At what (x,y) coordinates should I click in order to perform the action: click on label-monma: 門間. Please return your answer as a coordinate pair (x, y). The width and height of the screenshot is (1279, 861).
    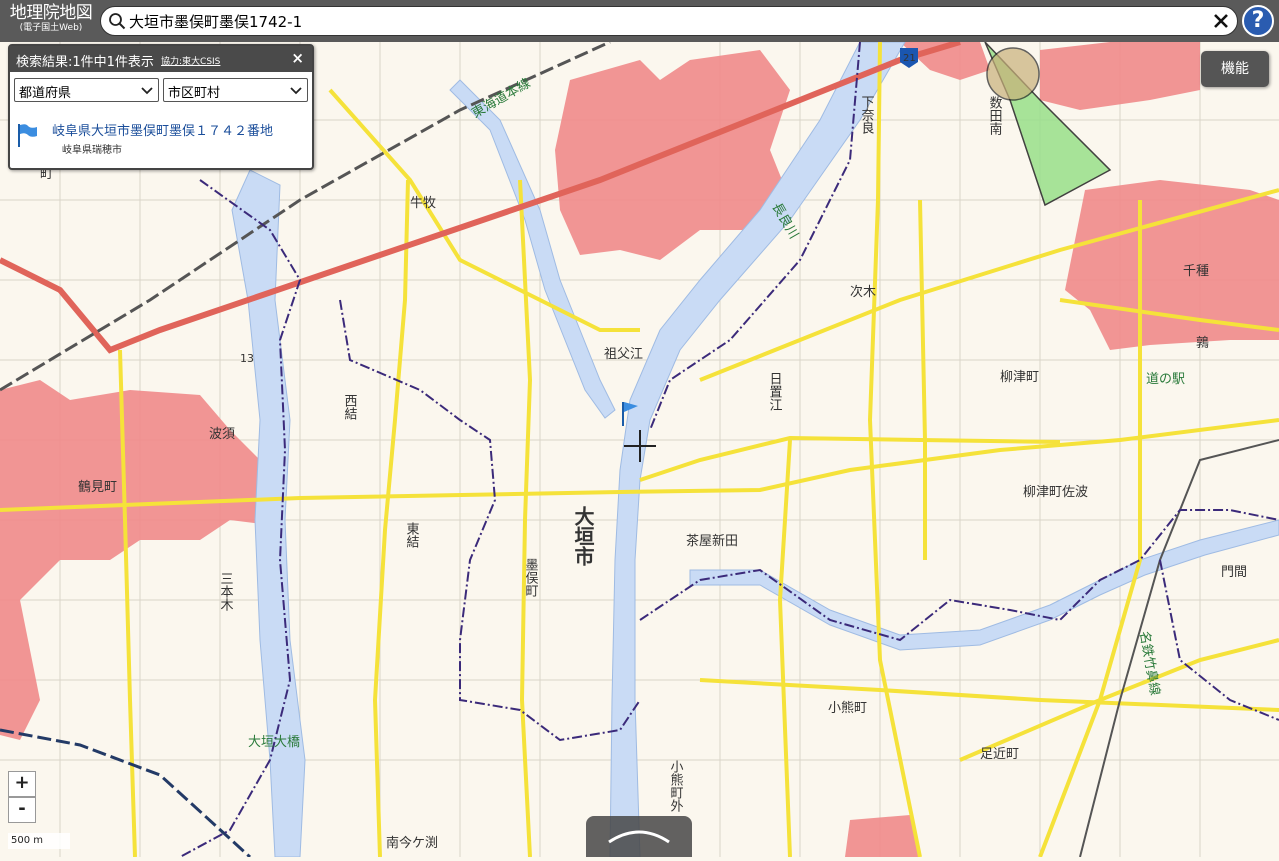
    Looking at the image, I should click on (1234, 572).